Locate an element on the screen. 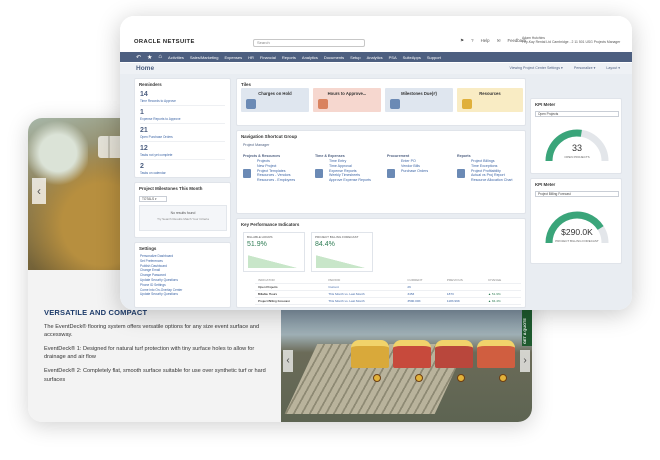  kpi-meter-caption: PROJECT BILLING FORECAST is located at coordinates (577, 241).